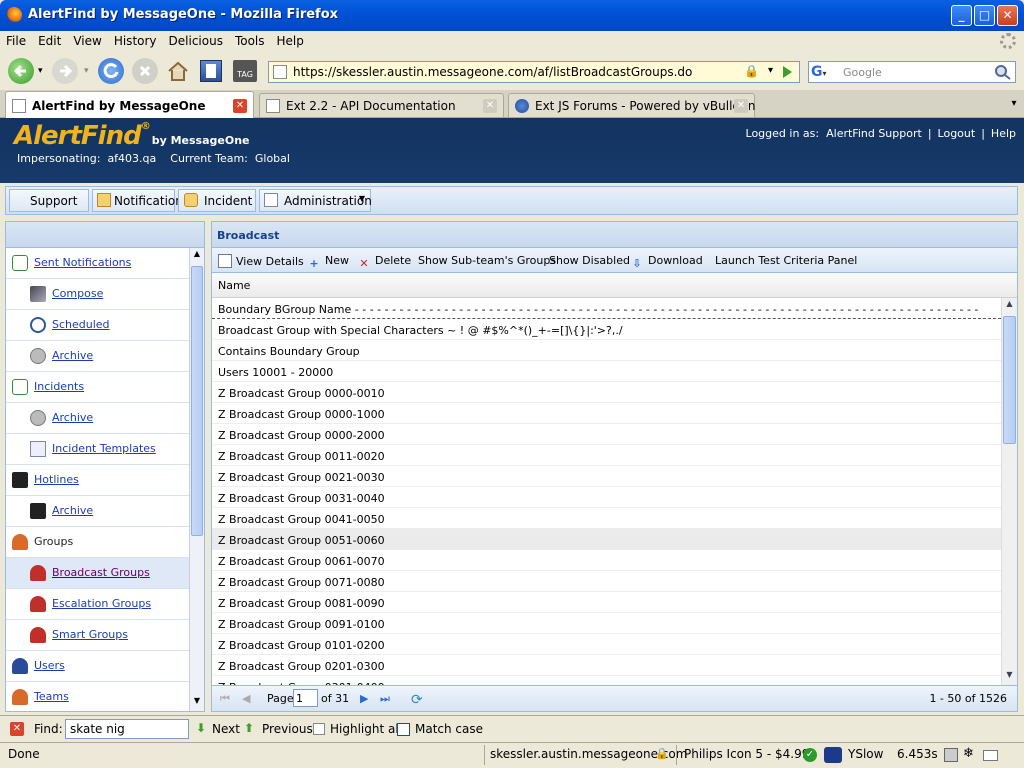 This screenshot has height=768, width=1024. What do you see at coordinates (87, 39) in the screenshot?
I see `menu-view: View` at bounding box center [87, 39].